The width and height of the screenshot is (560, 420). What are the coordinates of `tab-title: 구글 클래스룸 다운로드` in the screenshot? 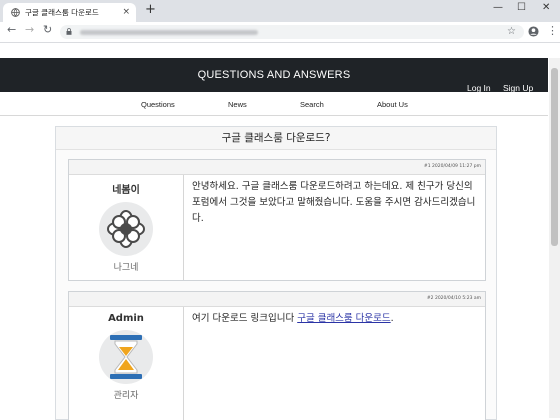 It's located at (62, 12).